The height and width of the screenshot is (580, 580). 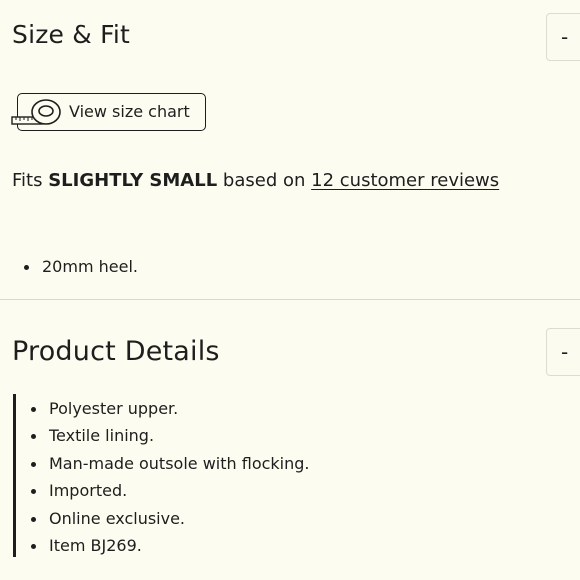 What do you see at coordinates (129, 111) in the screenshot?
I see `view-size-chart-label: View size chart` at bounding box center [129, 111].